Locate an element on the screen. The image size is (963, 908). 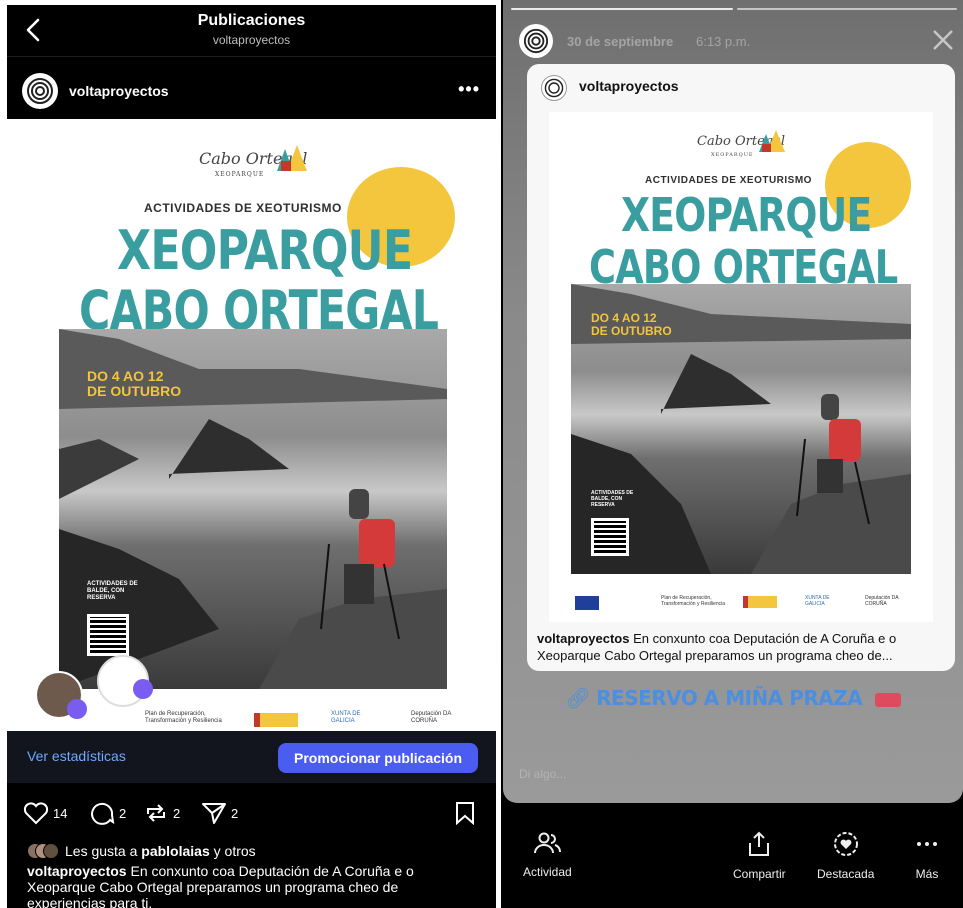
story-date: 30 de septiembre is located at coordinates (620, 41).